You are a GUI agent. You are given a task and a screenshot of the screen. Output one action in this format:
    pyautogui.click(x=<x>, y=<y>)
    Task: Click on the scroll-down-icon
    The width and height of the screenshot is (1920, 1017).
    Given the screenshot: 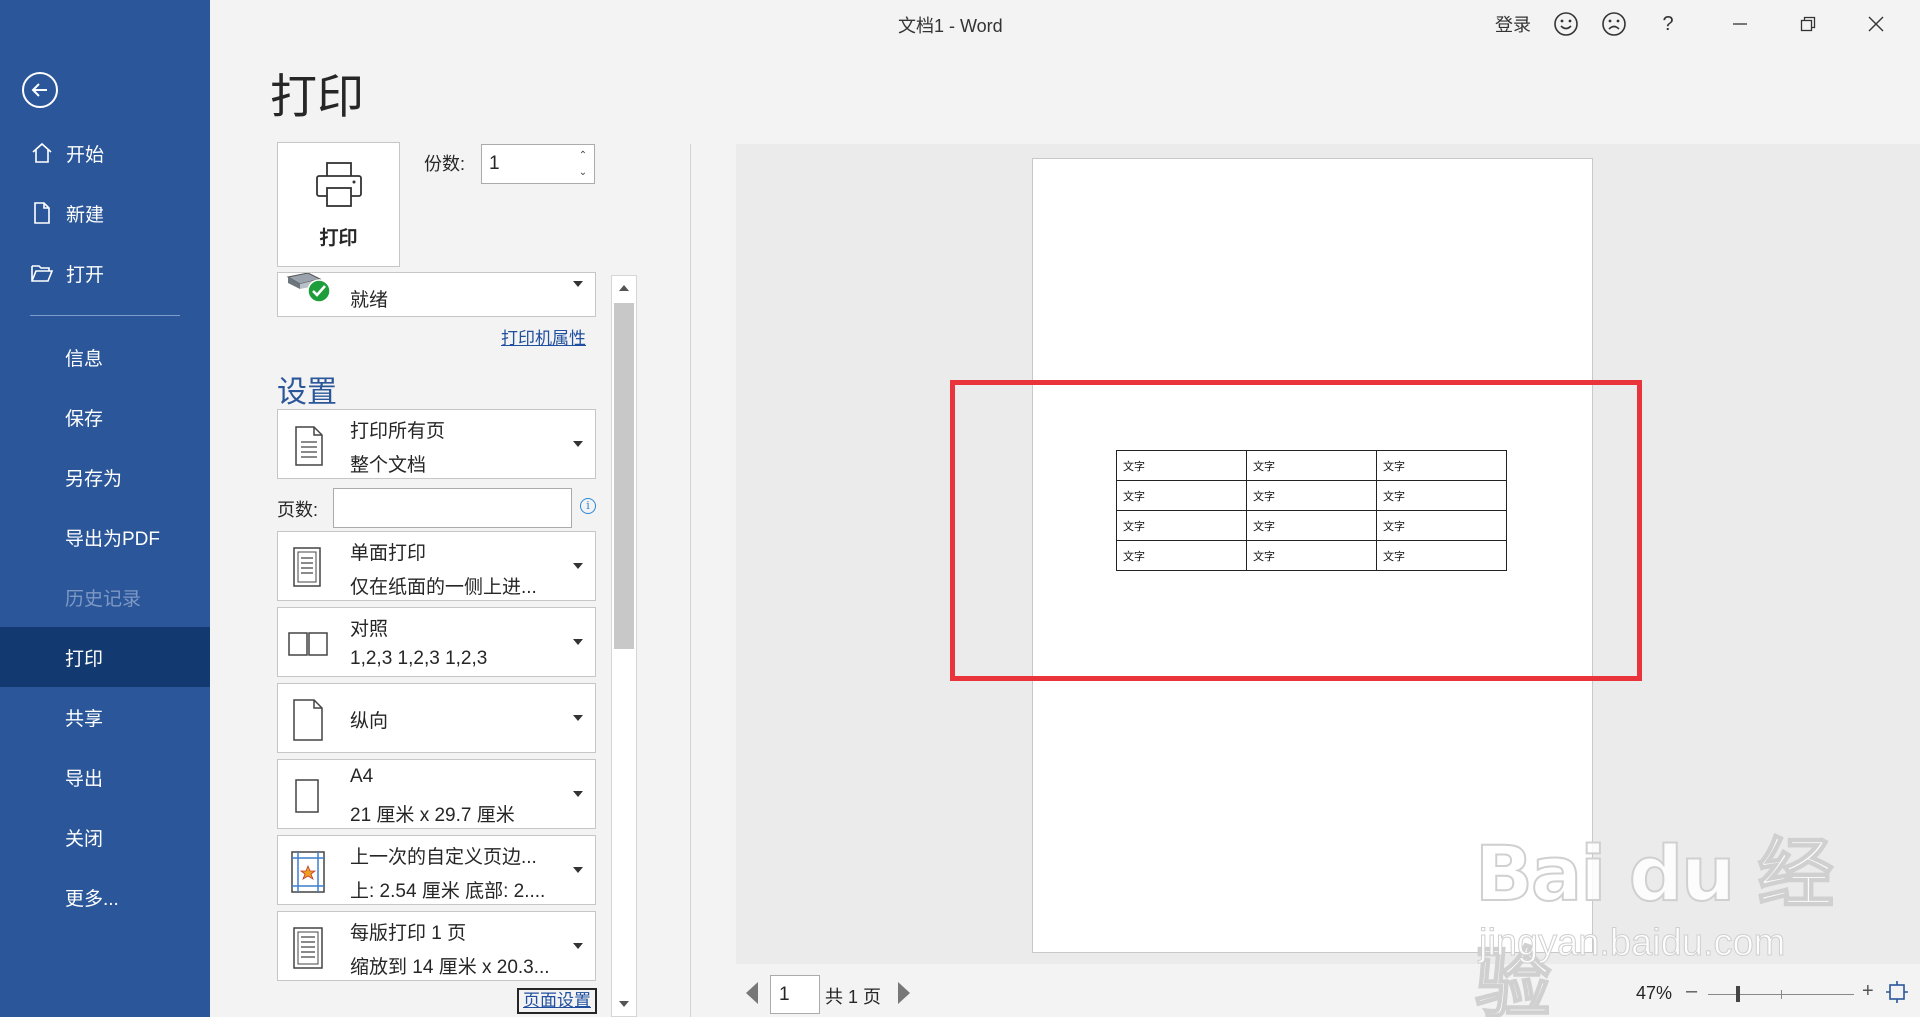 What is the action you would take?
    pyautogui.click(x=624, y=1004)
    